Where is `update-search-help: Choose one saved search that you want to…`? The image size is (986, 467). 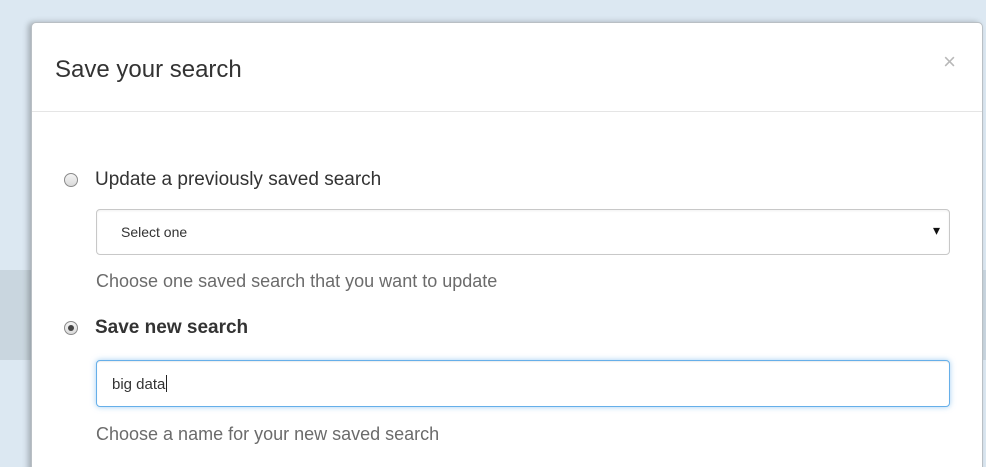
update-search-help: Choose one saved search that you want to… is located at coordinates (297, 281).